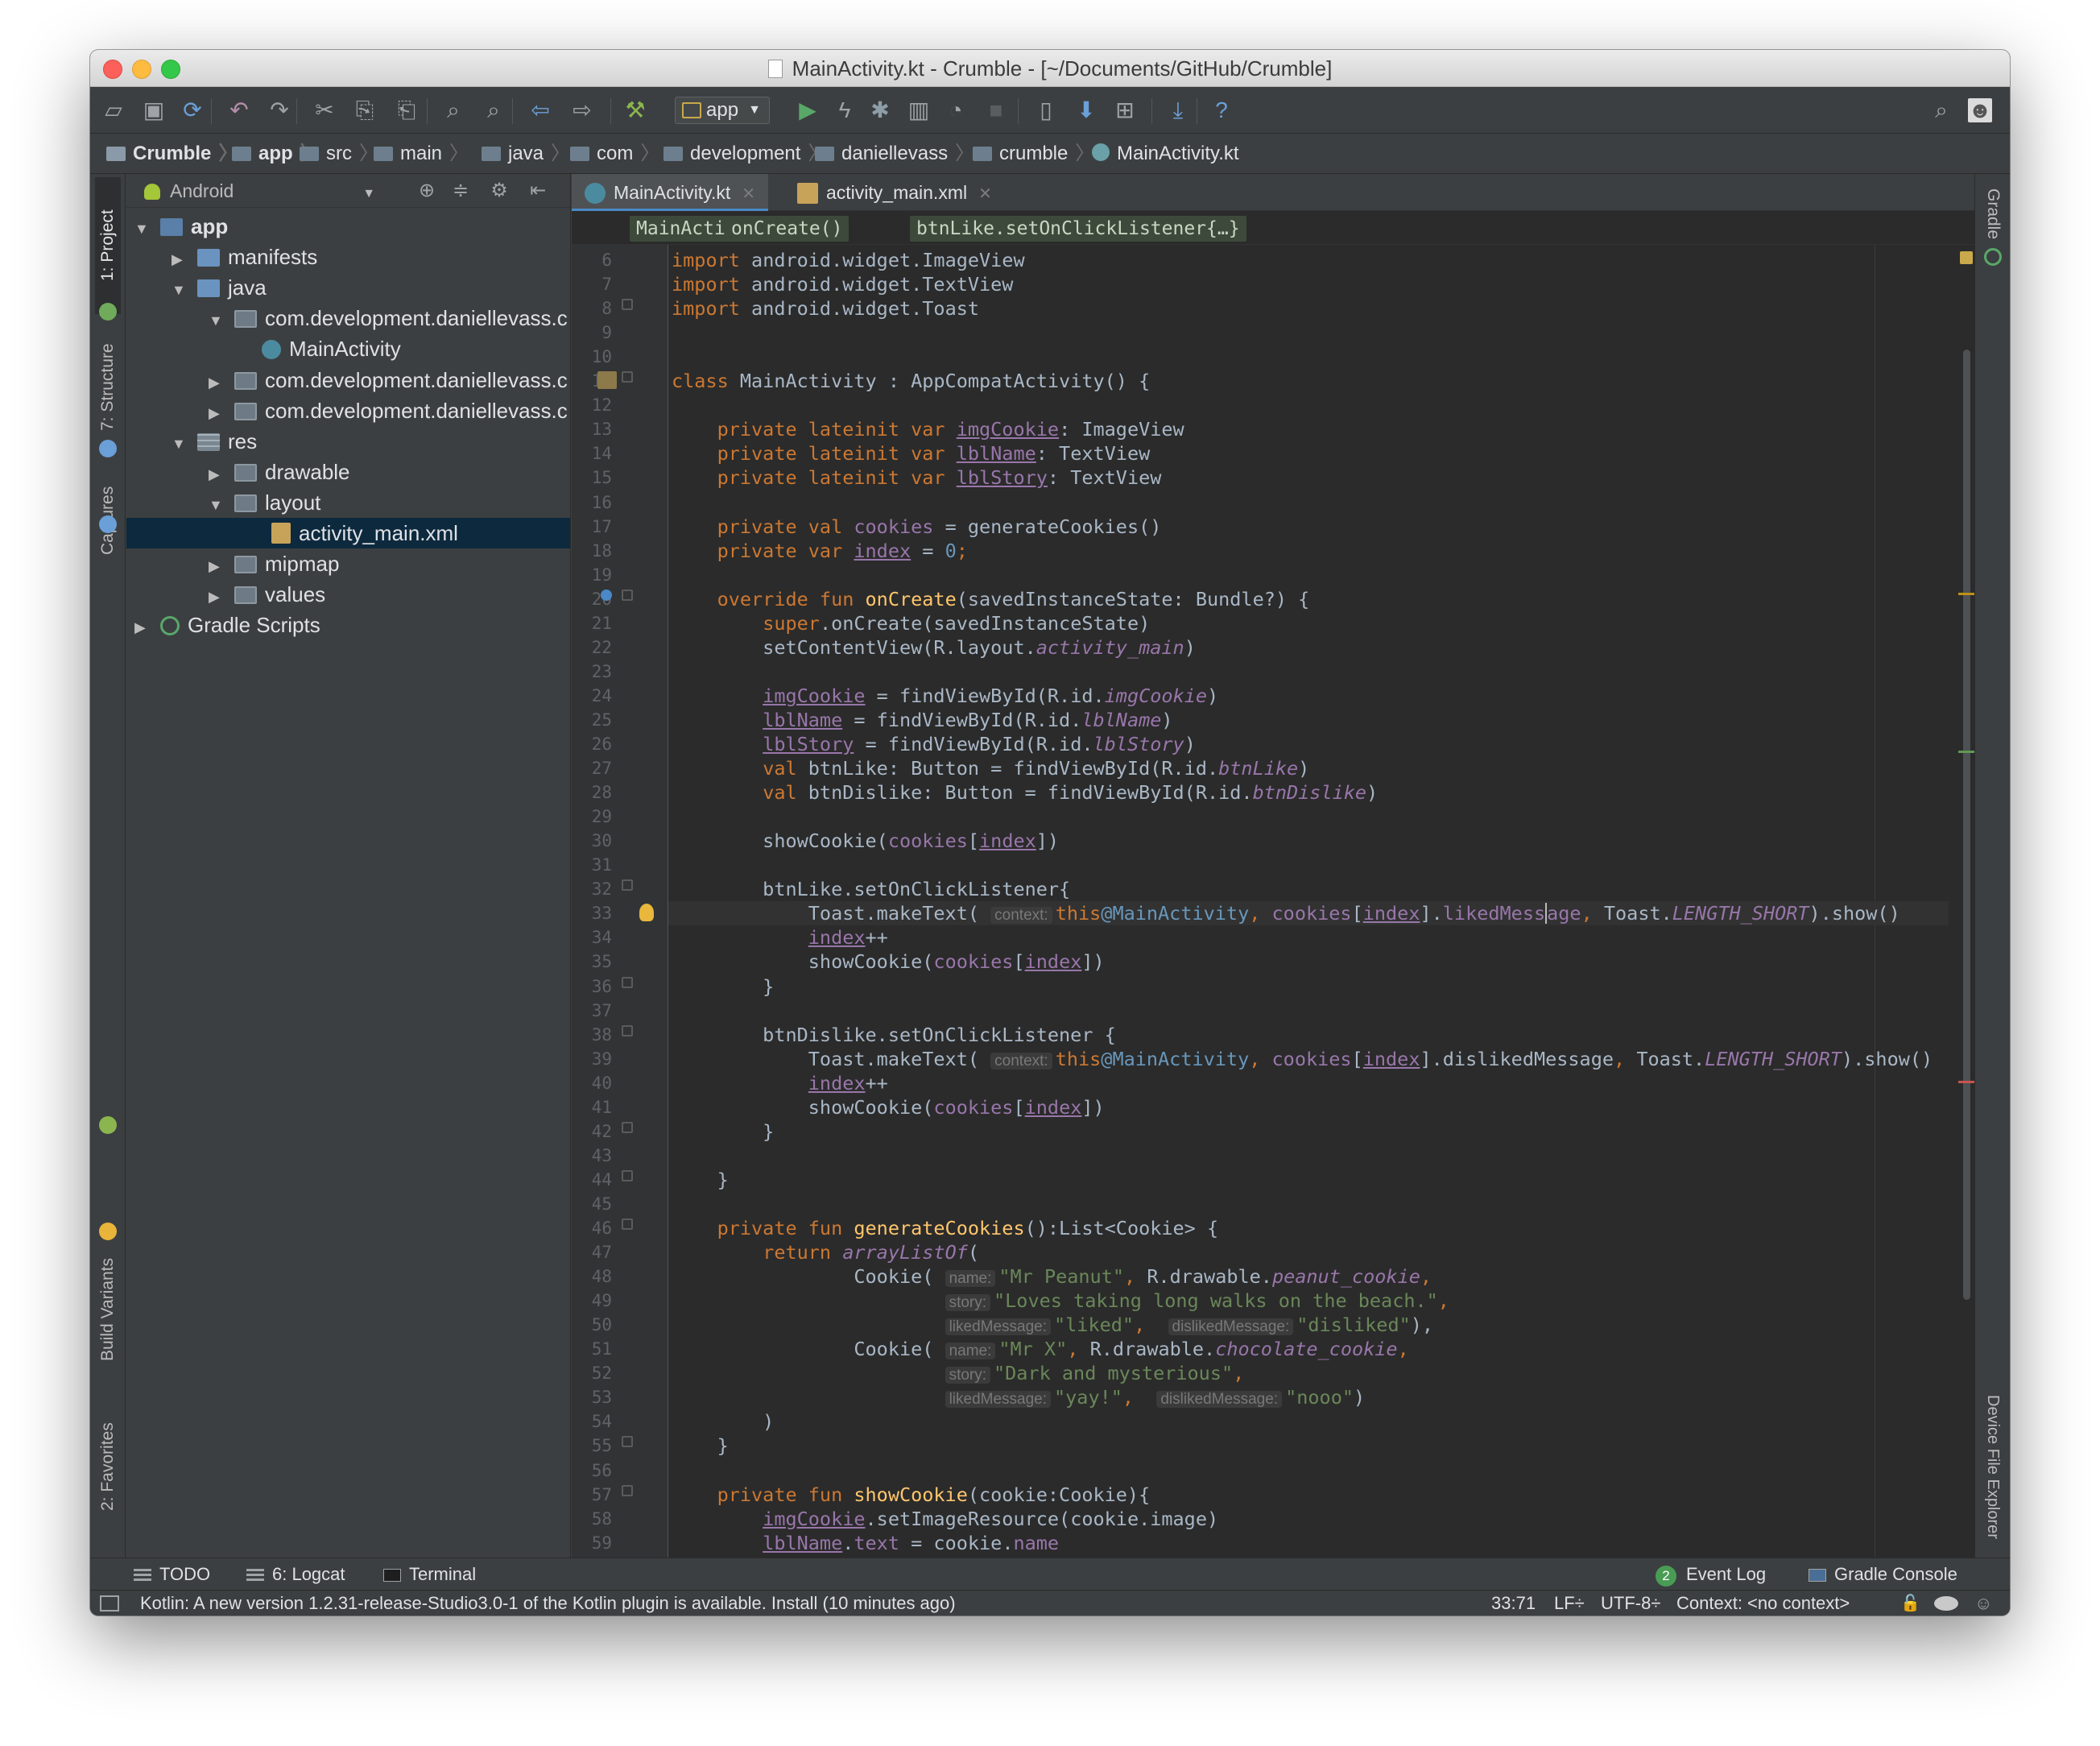 The height and width of the screenshot is (1746, 2100). I want to click on editor-tab: MainActivity.kt ✕, so click(670, 192).